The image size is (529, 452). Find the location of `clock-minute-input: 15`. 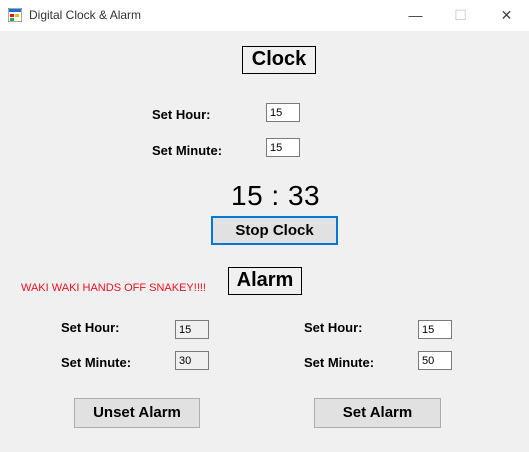

clock-minute-input: 15 is located at coordinates (283, 147).